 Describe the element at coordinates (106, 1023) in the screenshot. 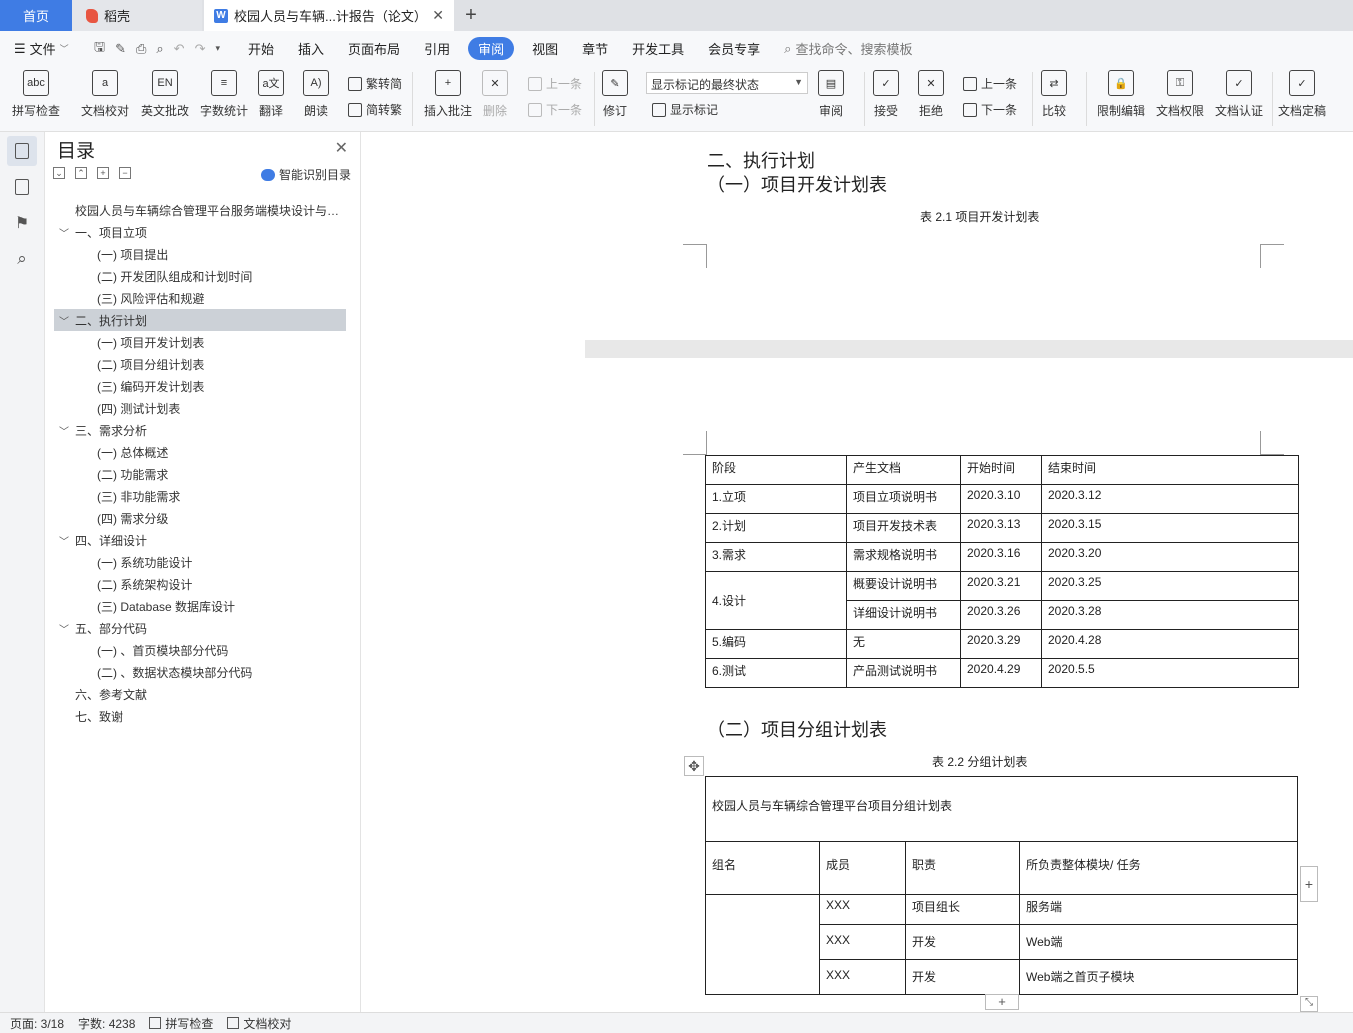

I see `word-count-indicator: 字数: 4238` at that location.